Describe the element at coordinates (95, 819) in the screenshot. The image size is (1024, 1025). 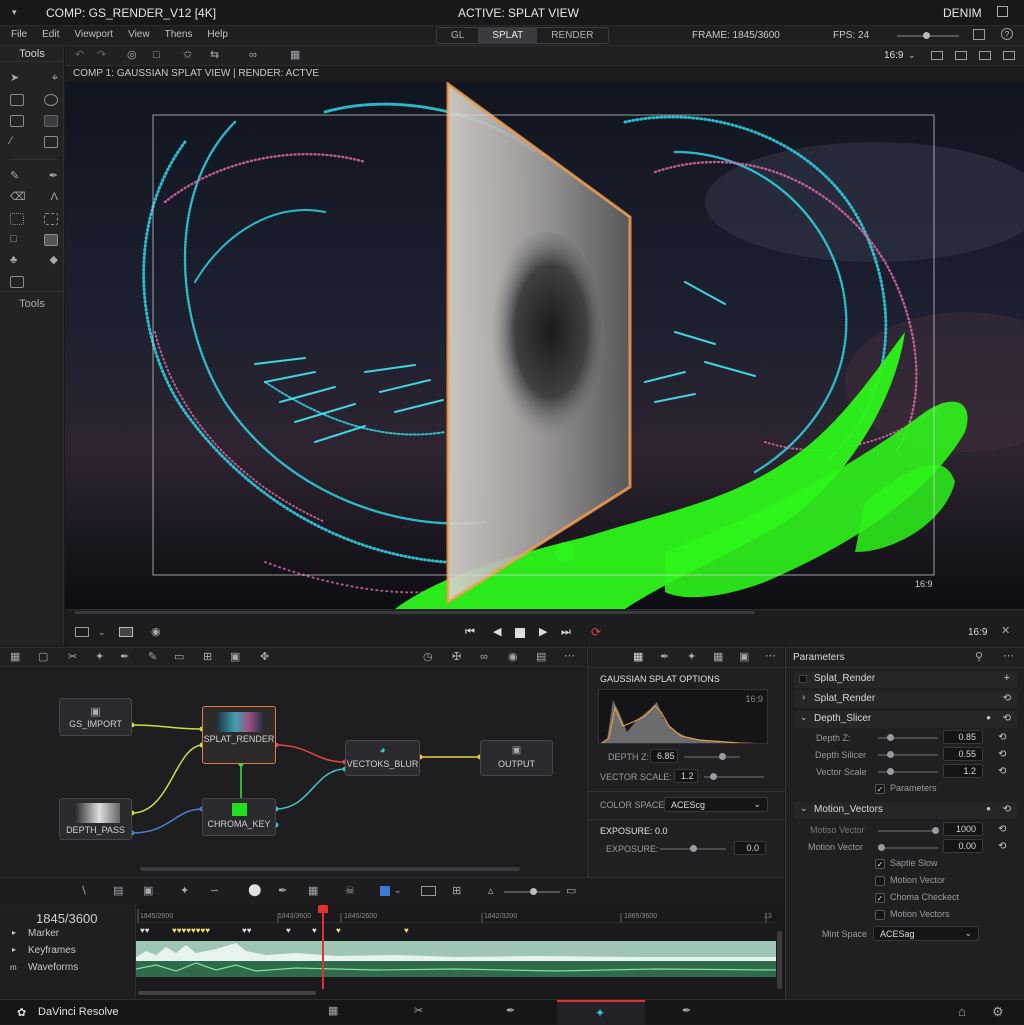
I see `node-depth-pass: DEPTH_PASS` at that location.